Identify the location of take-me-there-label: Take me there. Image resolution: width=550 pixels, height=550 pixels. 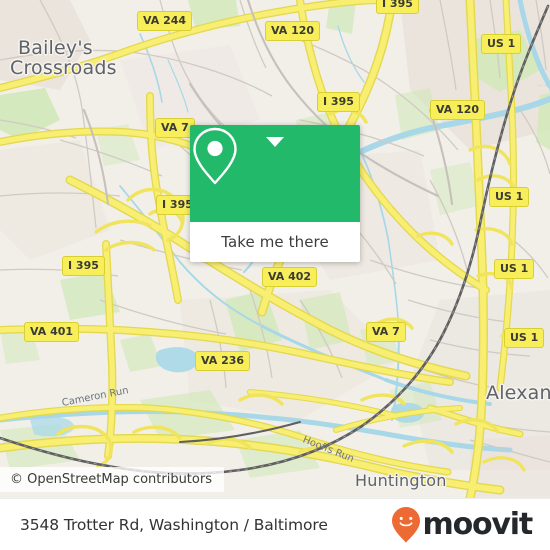
(275, 242).